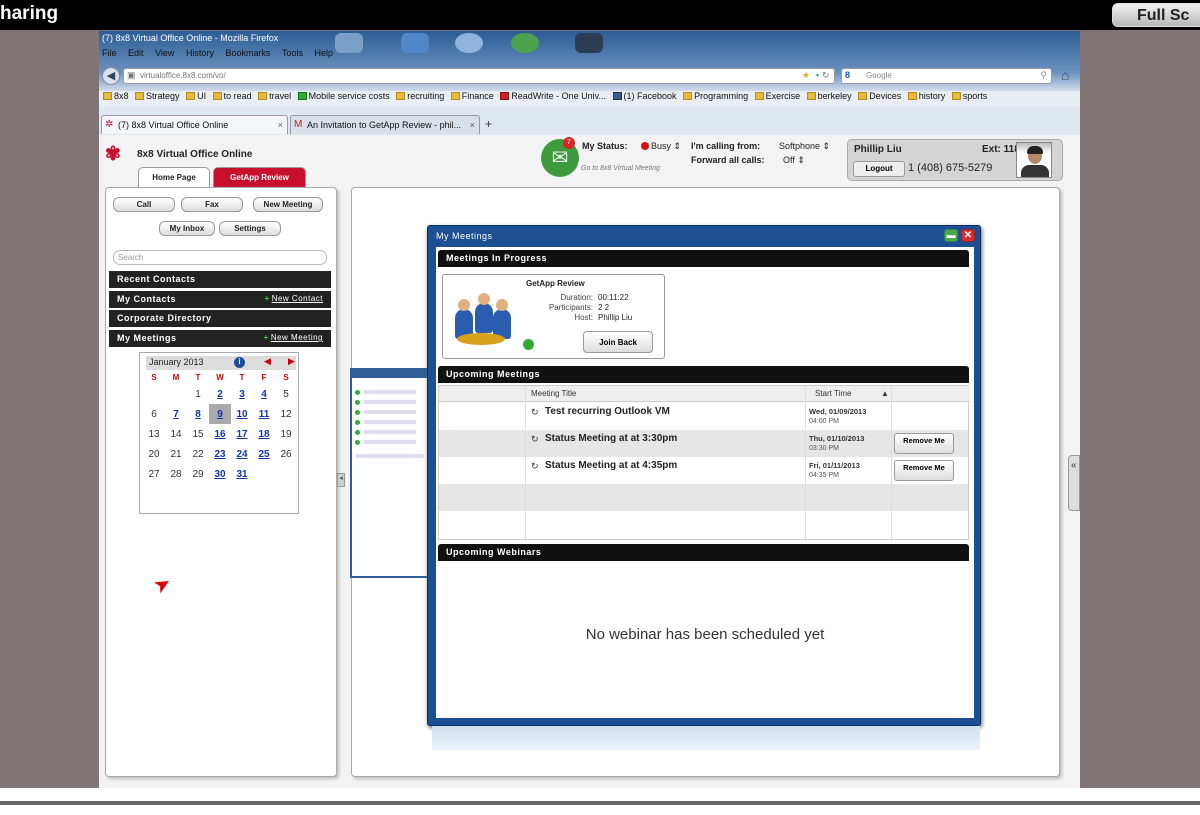 Image resolution: width=1200 pixels, height=815 pixels. What do you see at coordinates (196, 96) in the screenshot?
I see `bookmark-item: UI` at bounding box center [196, 96].